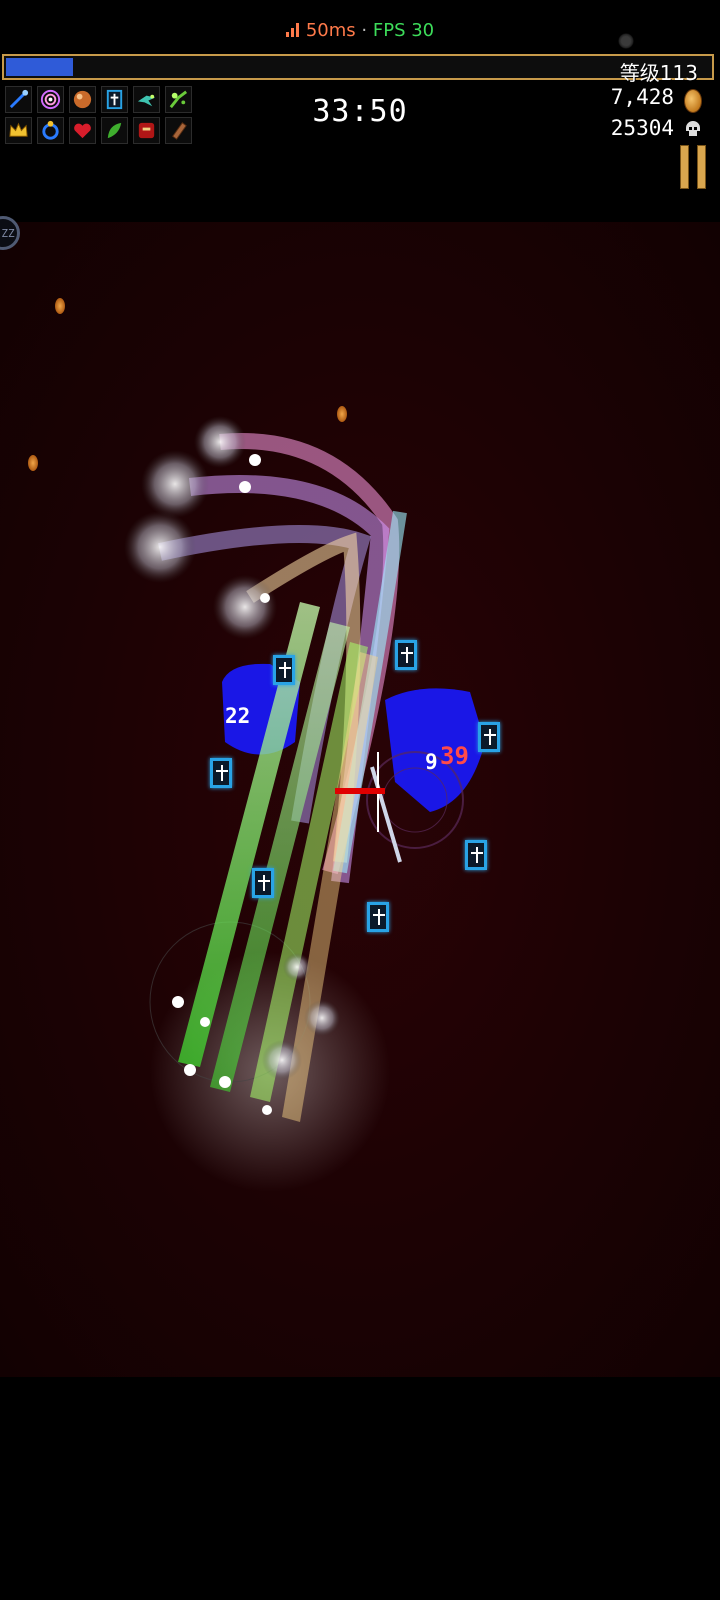  Describe the element at coordinates (454, 756) in the screenshot. I see `damage-number: 39` at that location.